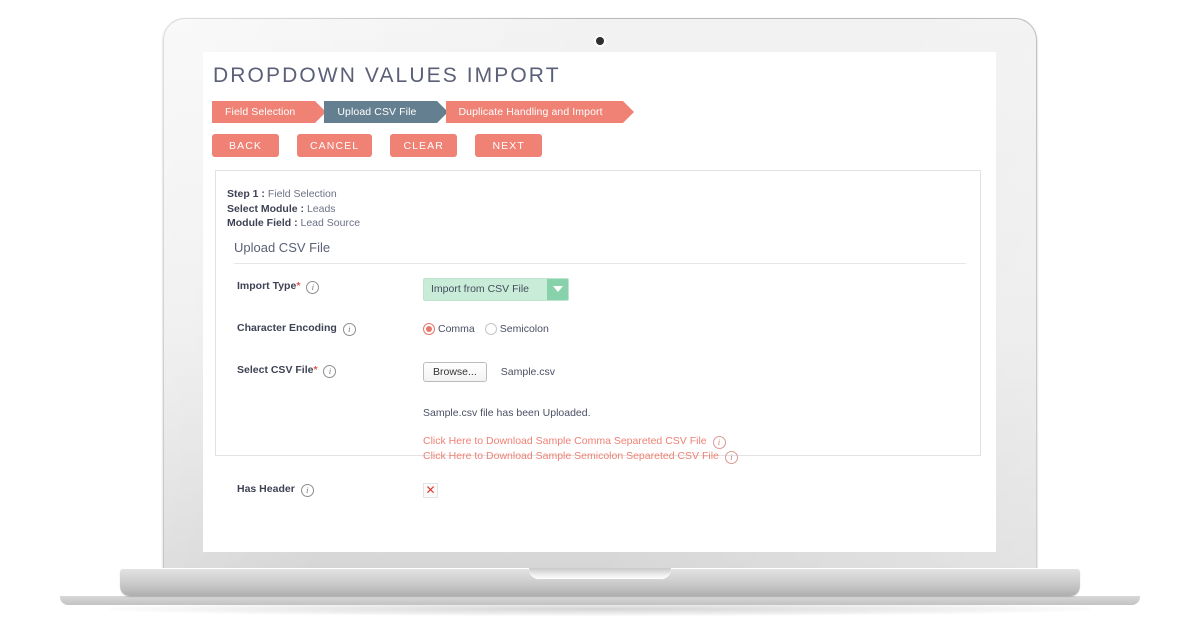 The width and height of the screenshot is (1200, 630). Describe the element at coordinates (509, 145) in the screenshot. I see `next-button: NEXT` at that location.